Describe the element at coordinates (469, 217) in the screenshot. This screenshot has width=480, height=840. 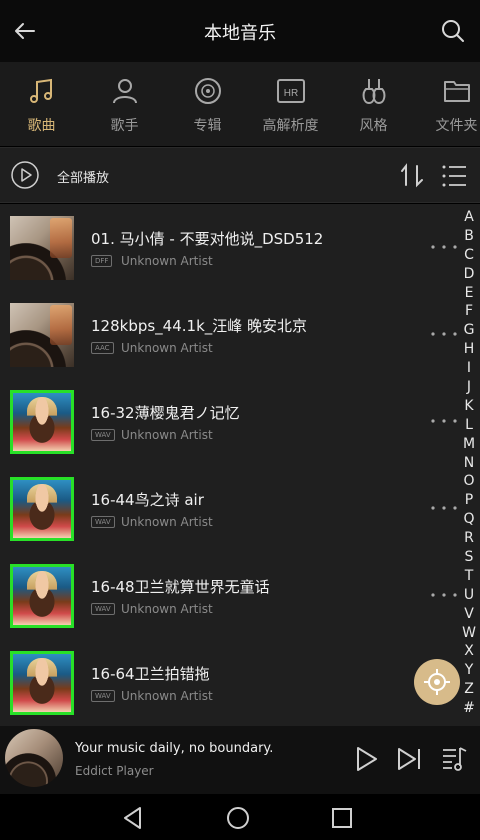
I see `index-letter: A` at that location.